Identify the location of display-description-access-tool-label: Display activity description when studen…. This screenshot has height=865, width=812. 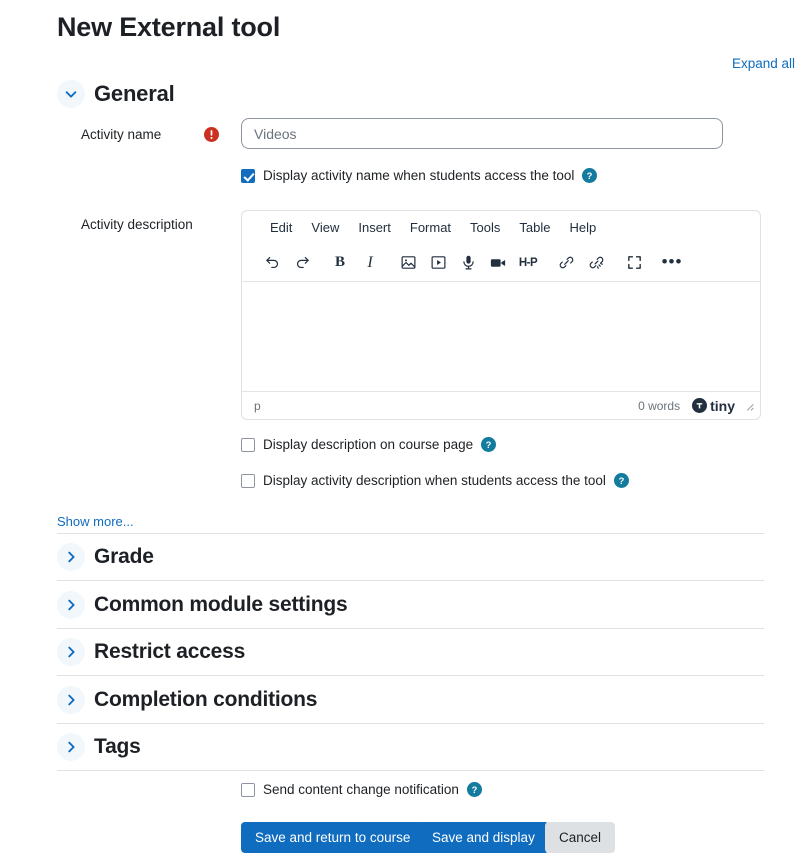
(434, 480).